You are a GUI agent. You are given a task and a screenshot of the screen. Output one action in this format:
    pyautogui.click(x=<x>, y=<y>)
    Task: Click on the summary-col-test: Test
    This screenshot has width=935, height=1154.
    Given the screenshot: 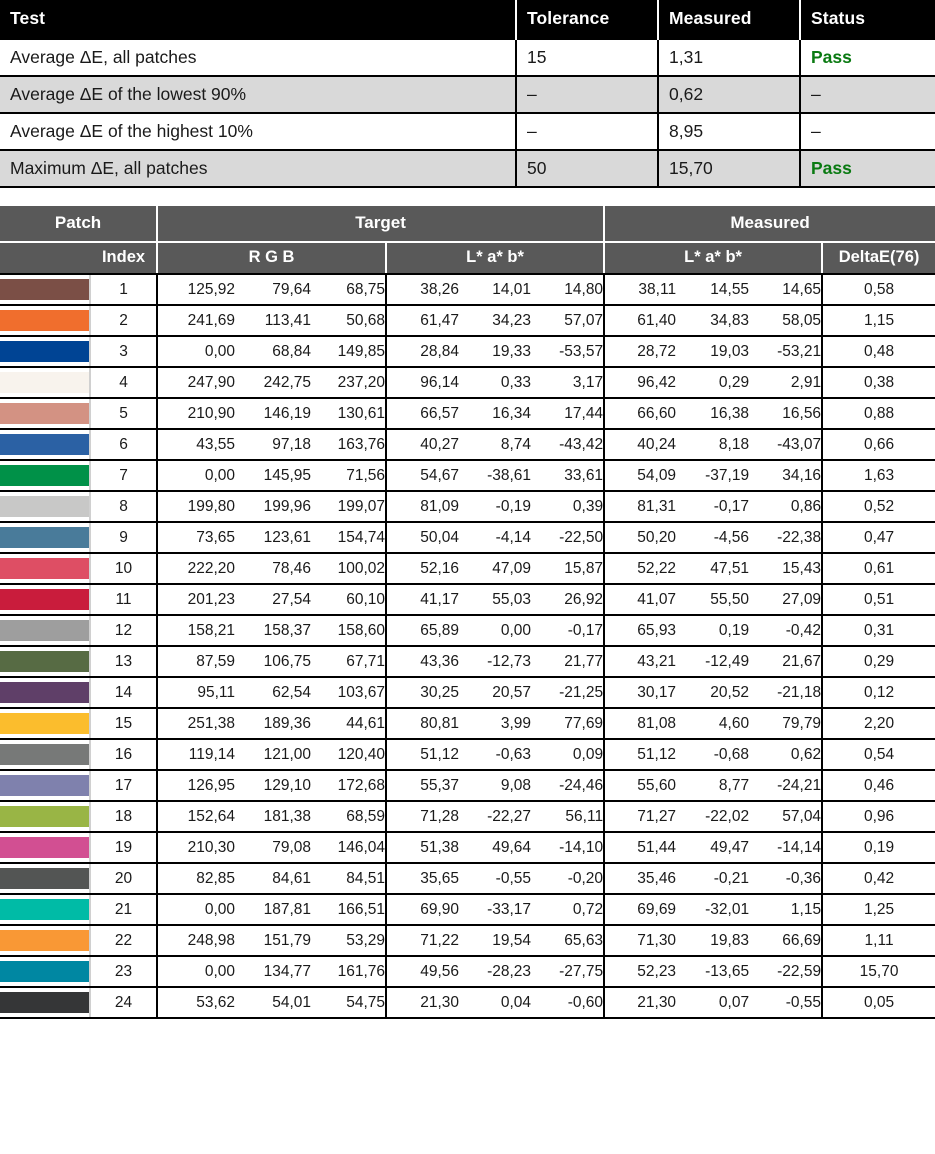 What is the action you would take?
    pyautogui.click(x=258, y=19)
    